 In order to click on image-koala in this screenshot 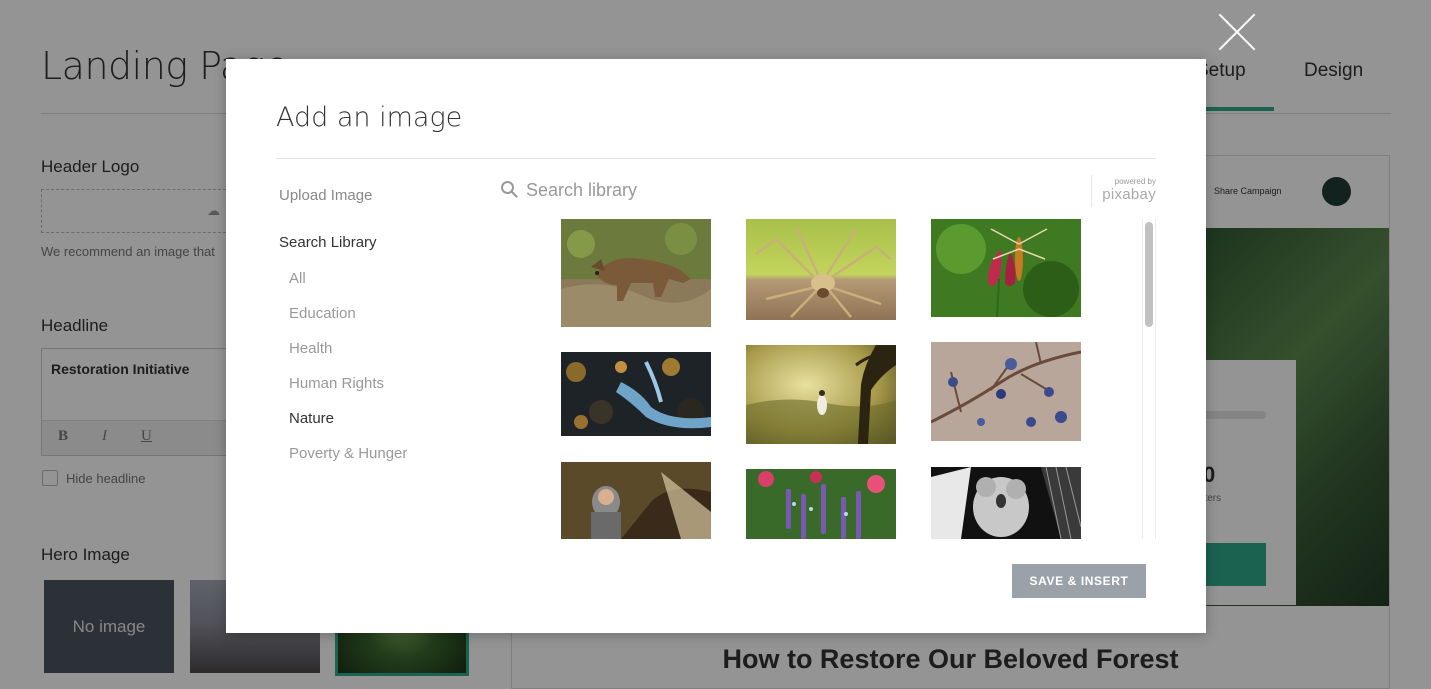, I will do `click(1006, 503)`.